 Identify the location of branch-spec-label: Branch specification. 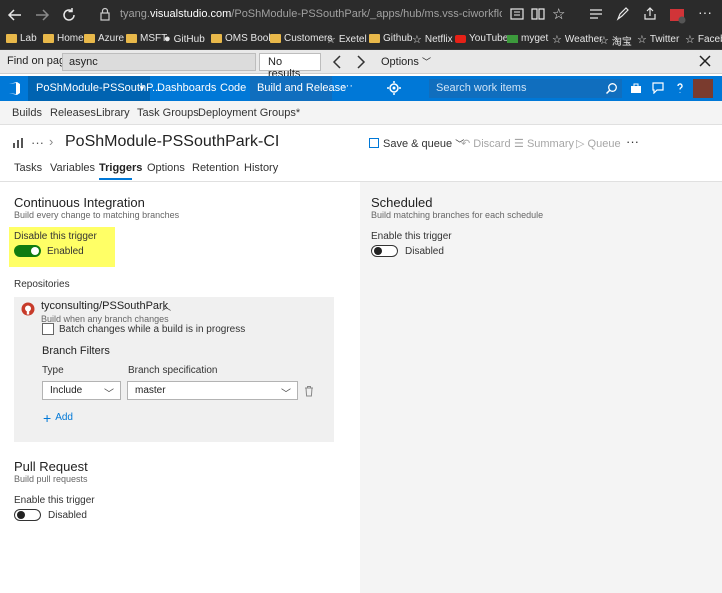
(173, 370).